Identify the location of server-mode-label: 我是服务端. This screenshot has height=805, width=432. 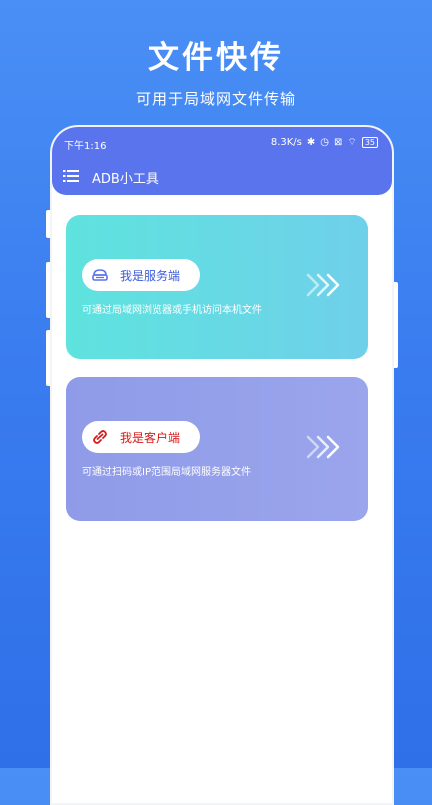
(150, 276).